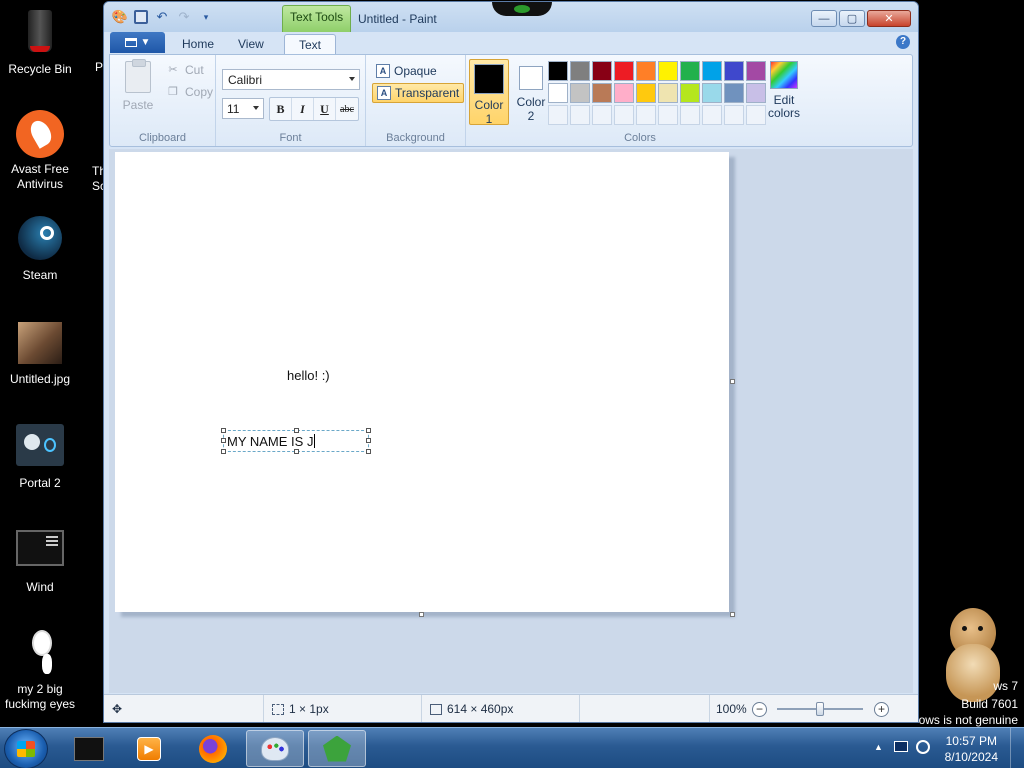  What do you see at coordinates (137, 42) in the screenshot?
I see `paint-menu-button: ▼` at bounding box center [137, 42].